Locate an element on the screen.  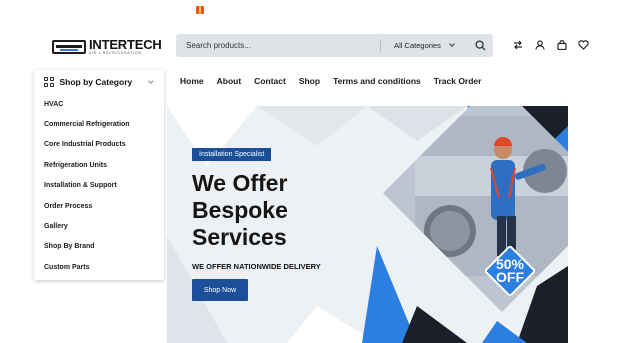
category-select-label: All Categories is located at coordinates (417, 45).